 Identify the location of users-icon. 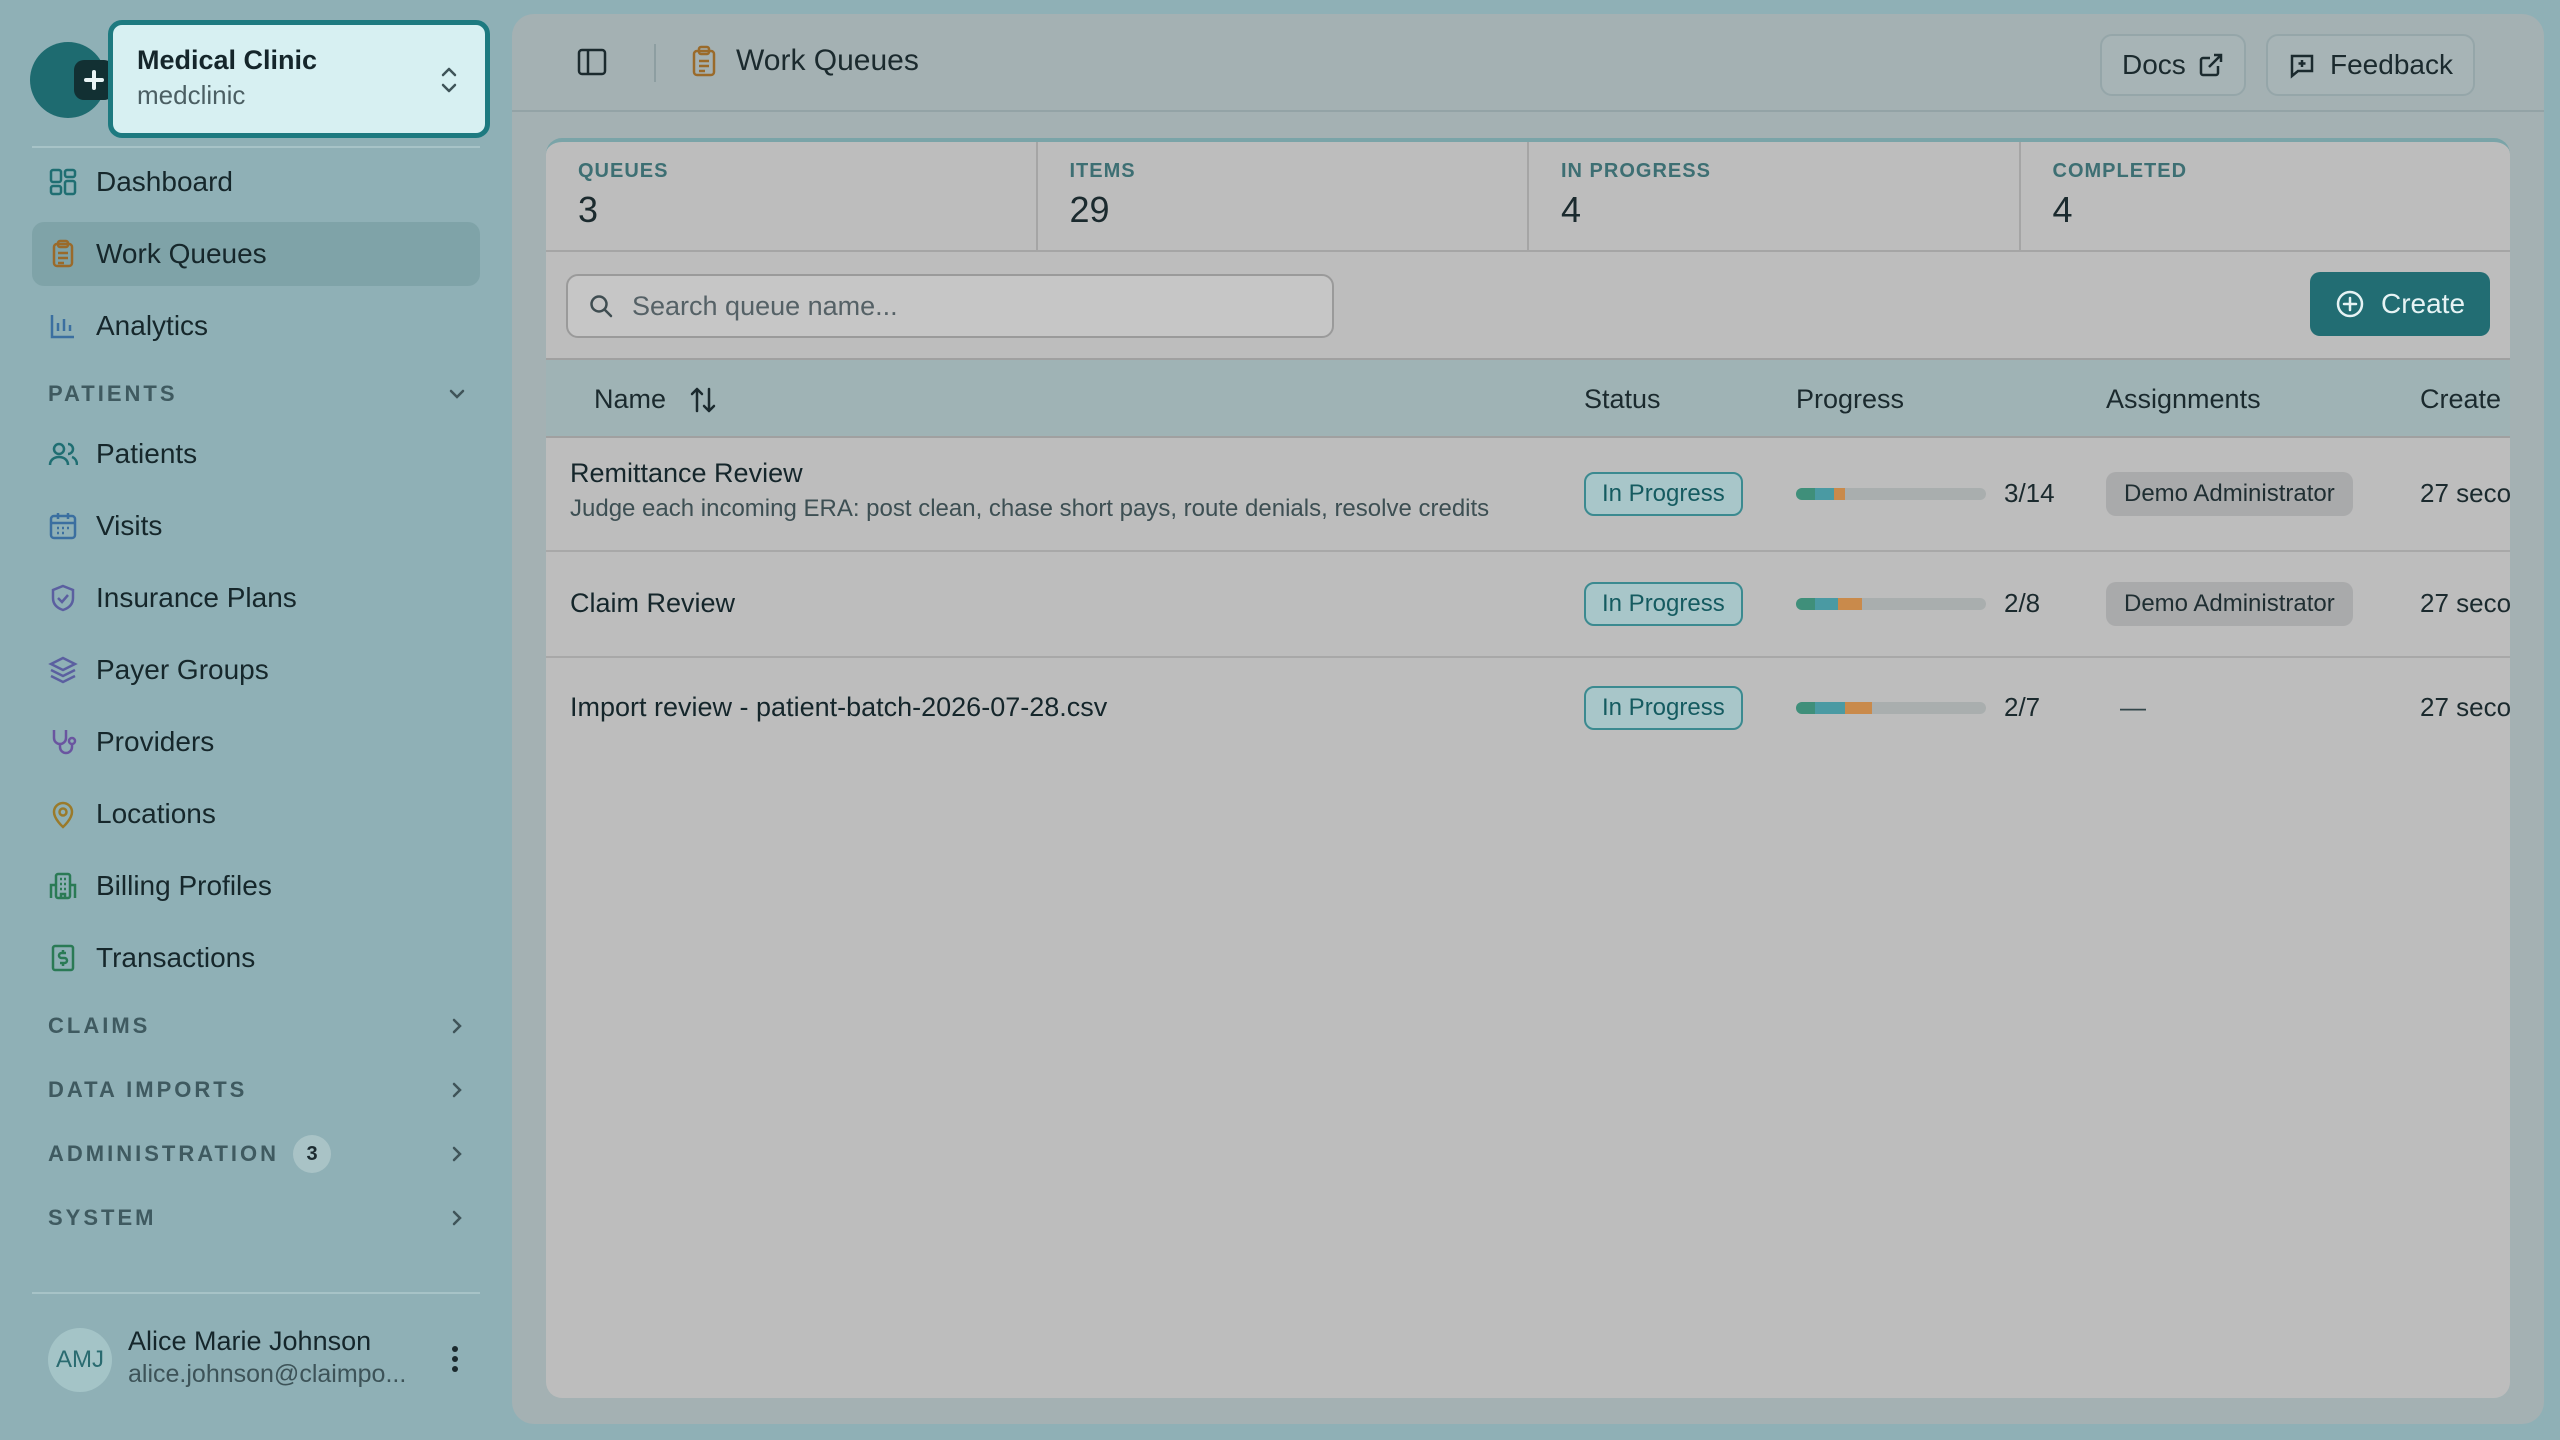
(63, 454).